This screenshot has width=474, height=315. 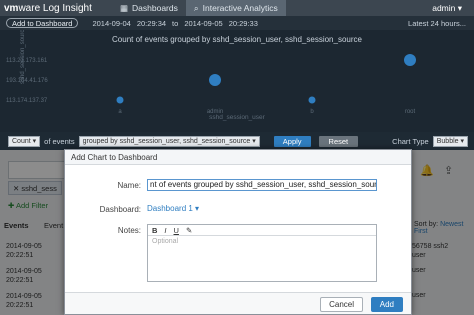 What do you see at coordinates (312, 112) in the screenshot?
I see `x-tick-label: b` at bounding box center [312, 112].